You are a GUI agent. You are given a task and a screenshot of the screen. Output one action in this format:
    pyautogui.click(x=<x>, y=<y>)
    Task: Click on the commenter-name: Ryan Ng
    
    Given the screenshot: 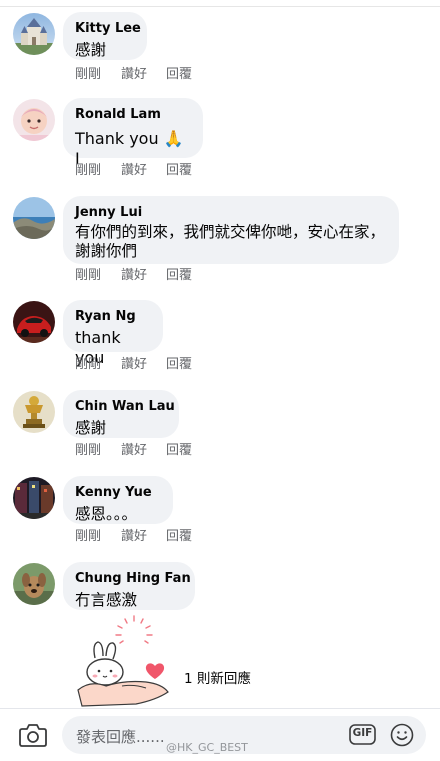 What is the action you would take?
    pyautogui.click(x=112, y=317)
    